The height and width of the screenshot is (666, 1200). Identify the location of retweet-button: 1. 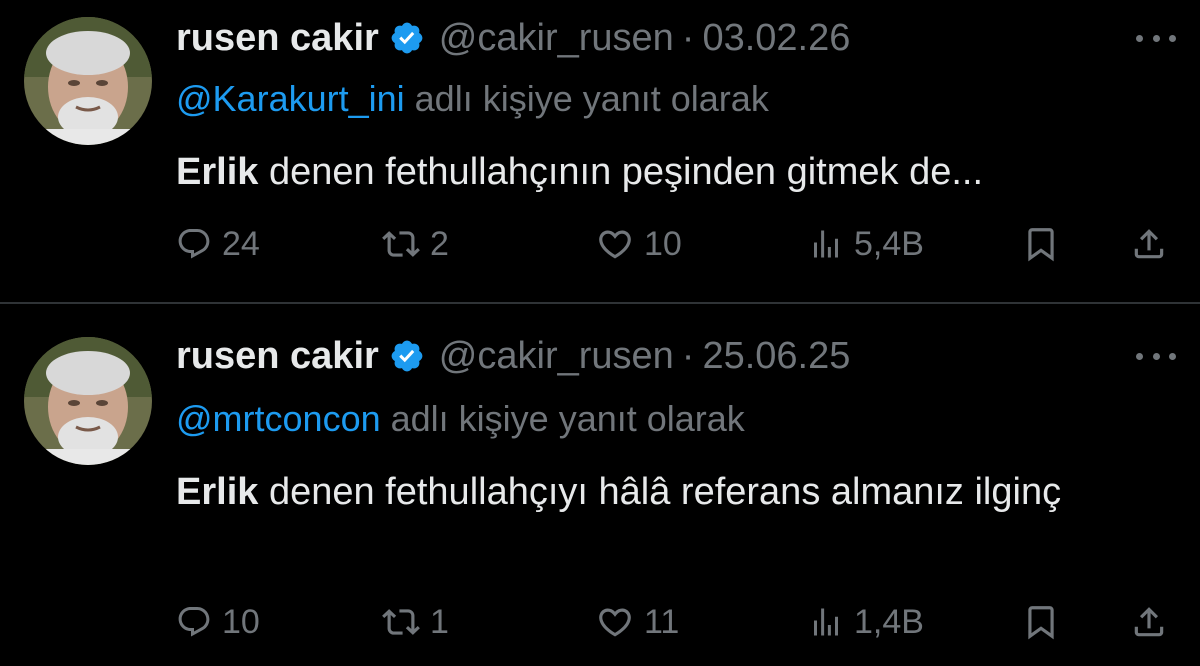
(415, 622).